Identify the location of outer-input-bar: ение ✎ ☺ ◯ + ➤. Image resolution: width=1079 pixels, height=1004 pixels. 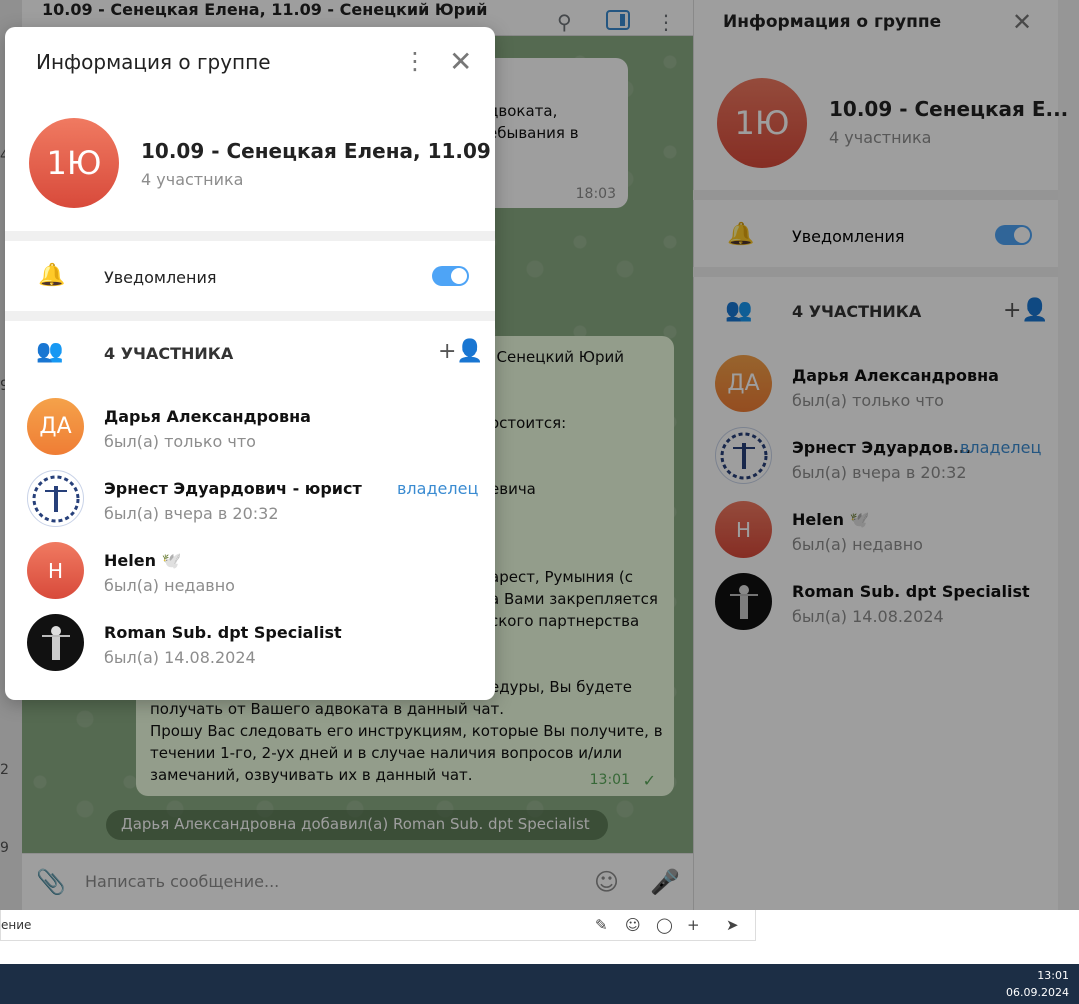
(378, 925).